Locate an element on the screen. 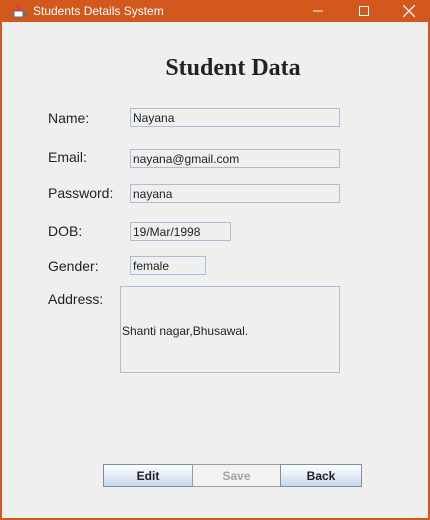  password-field: nayana is located at coordinates (235, 193).